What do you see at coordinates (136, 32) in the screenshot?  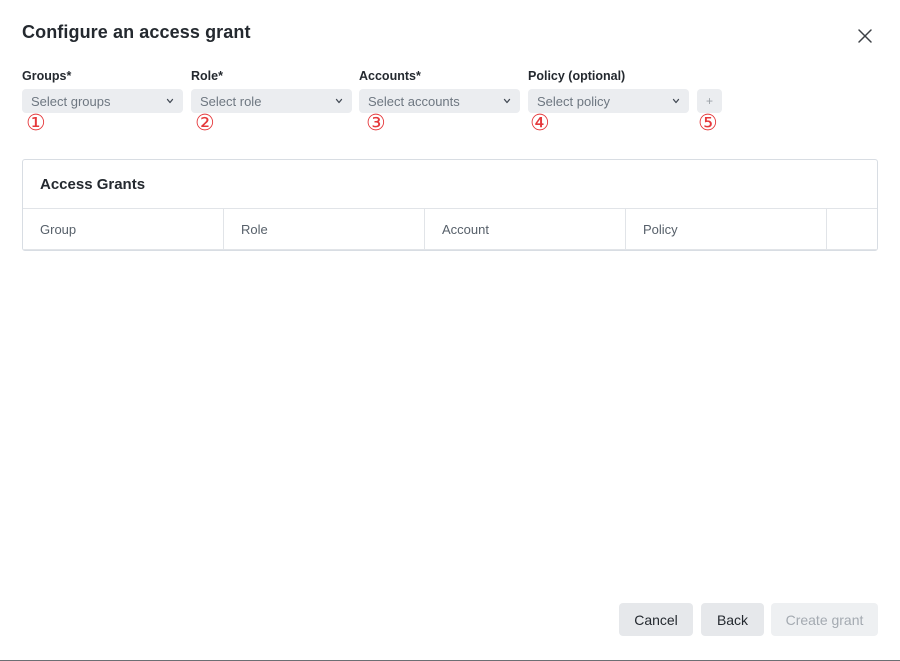 I see `dialog-title: Configure an access grant` at bounding box center [136, 32].